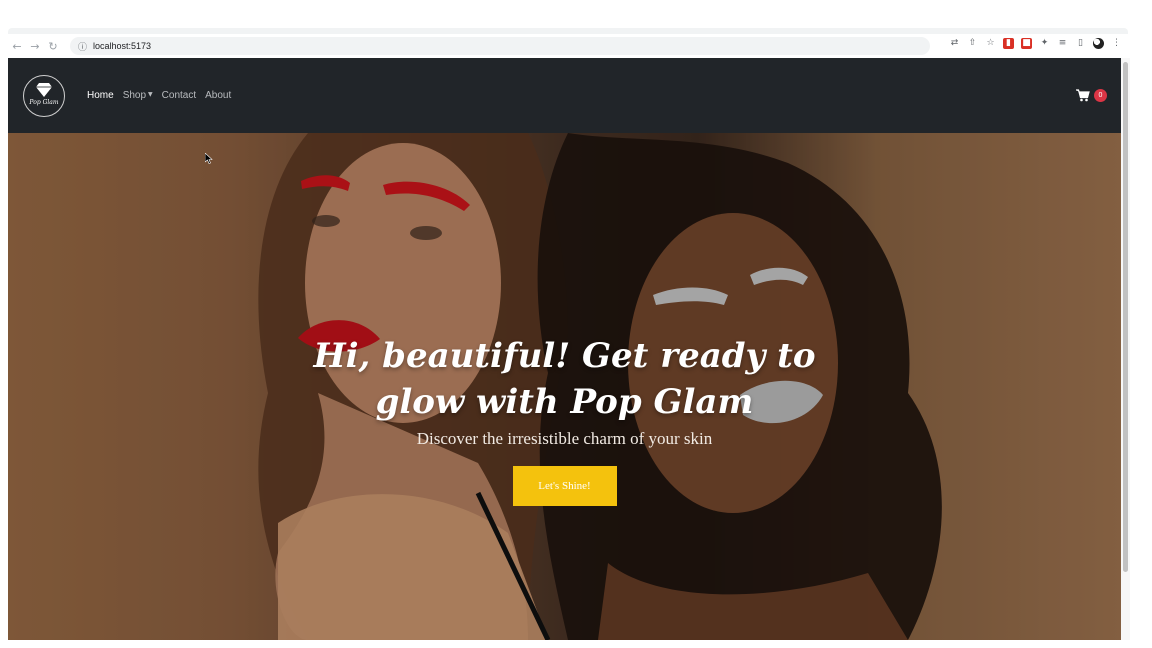 This screenshot has height=648, width=1152. I want to click on extension-red-square-icon: ■, so click(1026, 43).